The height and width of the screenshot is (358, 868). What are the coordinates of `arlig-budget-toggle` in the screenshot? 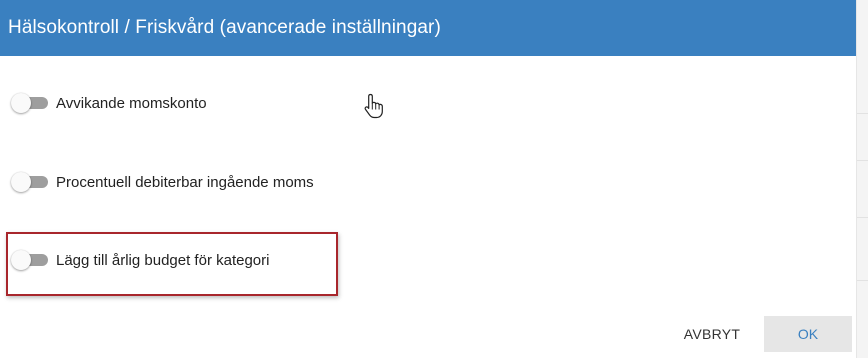 It's located at (29, 260).